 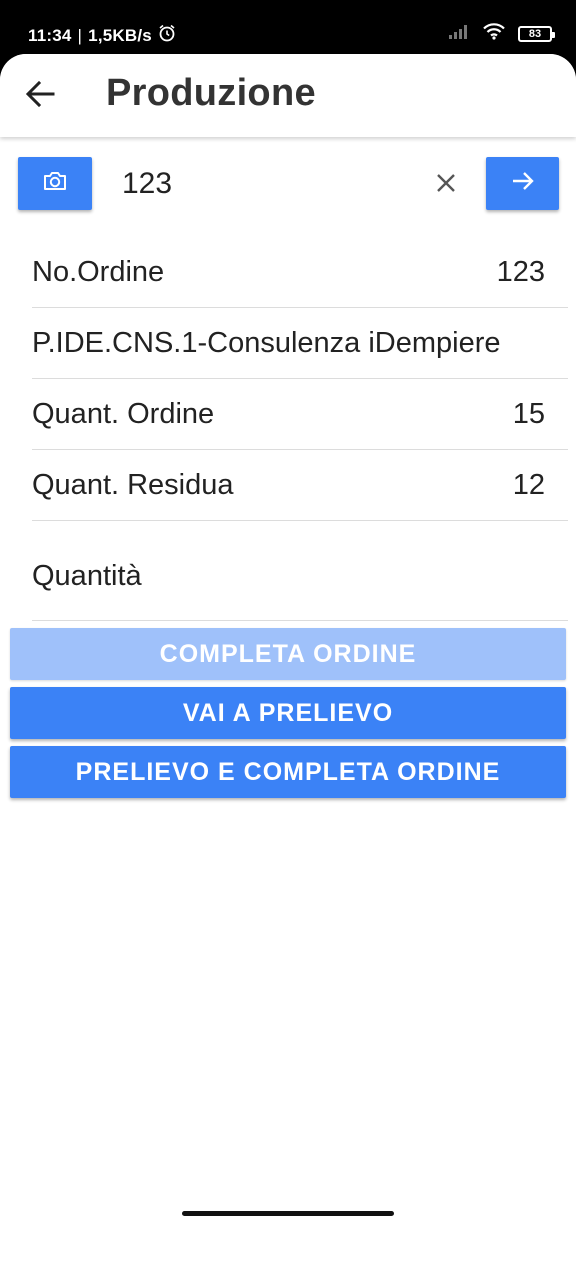 I want to click on order-number-value: 123, so click(x=520, y=271).